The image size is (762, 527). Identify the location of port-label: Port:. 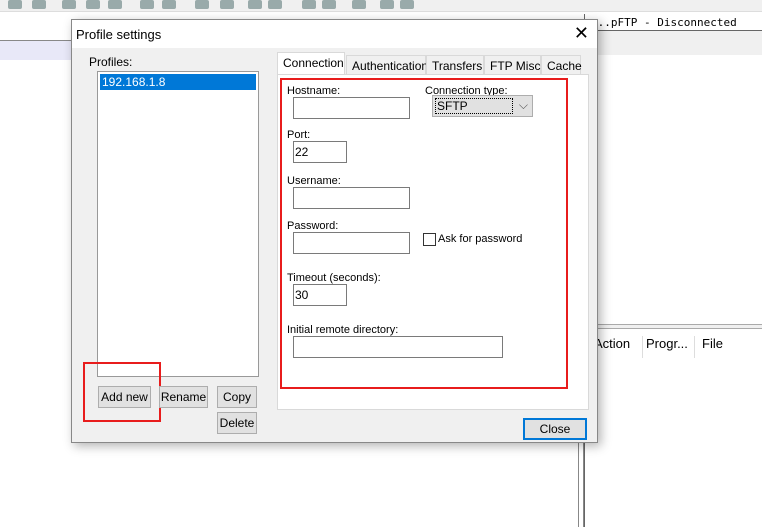
(299, 135).